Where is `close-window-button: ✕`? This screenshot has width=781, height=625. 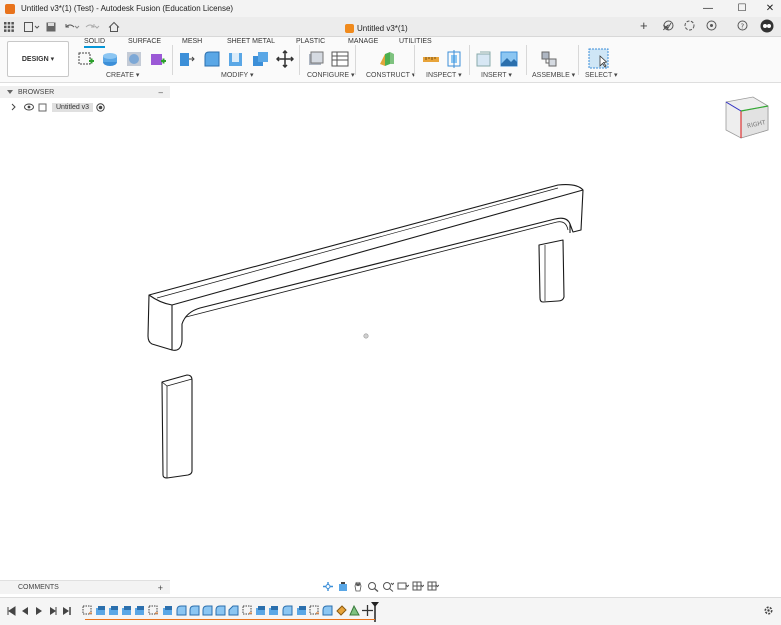 close-window-button: ✕ is located at coordinates (768, 8).